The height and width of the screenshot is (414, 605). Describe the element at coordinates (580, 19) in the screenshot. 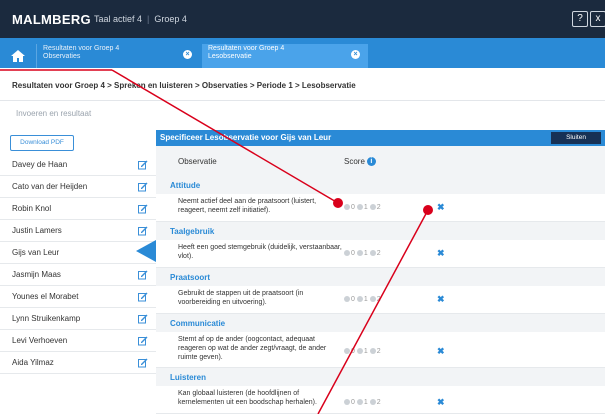

I see `help-button: ?` at that location.